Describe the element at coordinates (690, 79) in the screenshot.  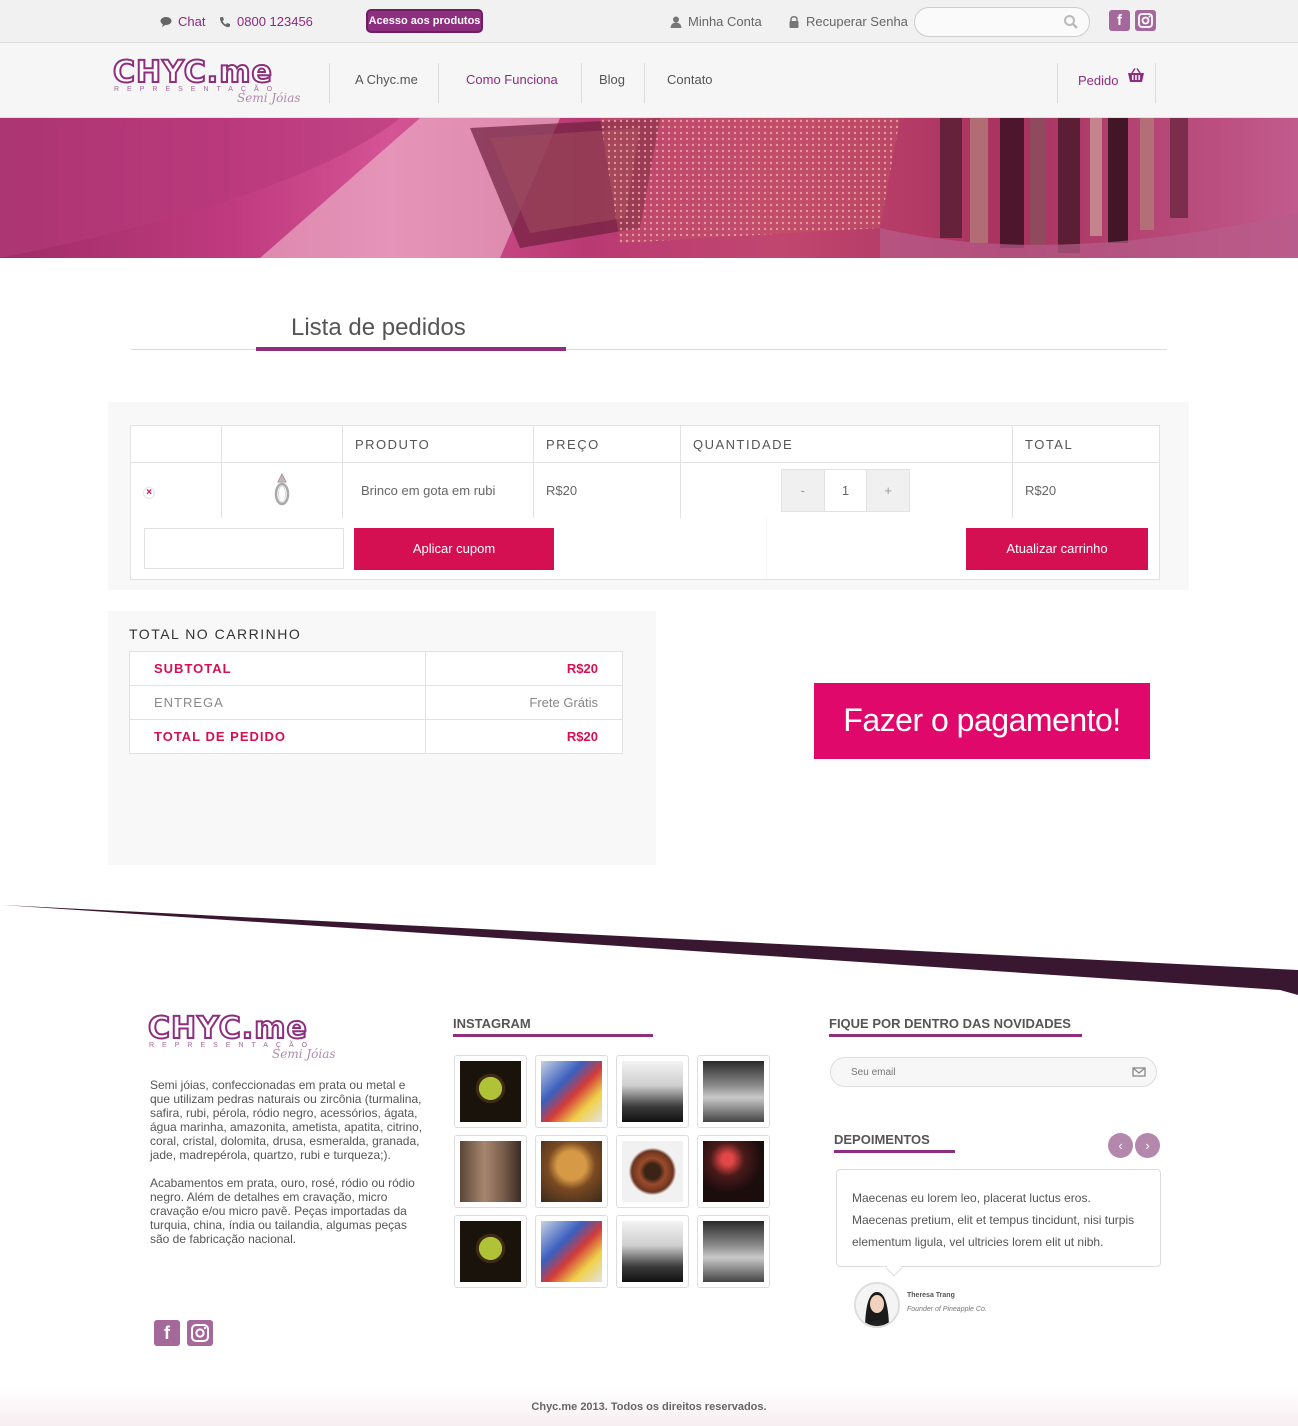
I see `nav-item-contact: Contato` at that location.